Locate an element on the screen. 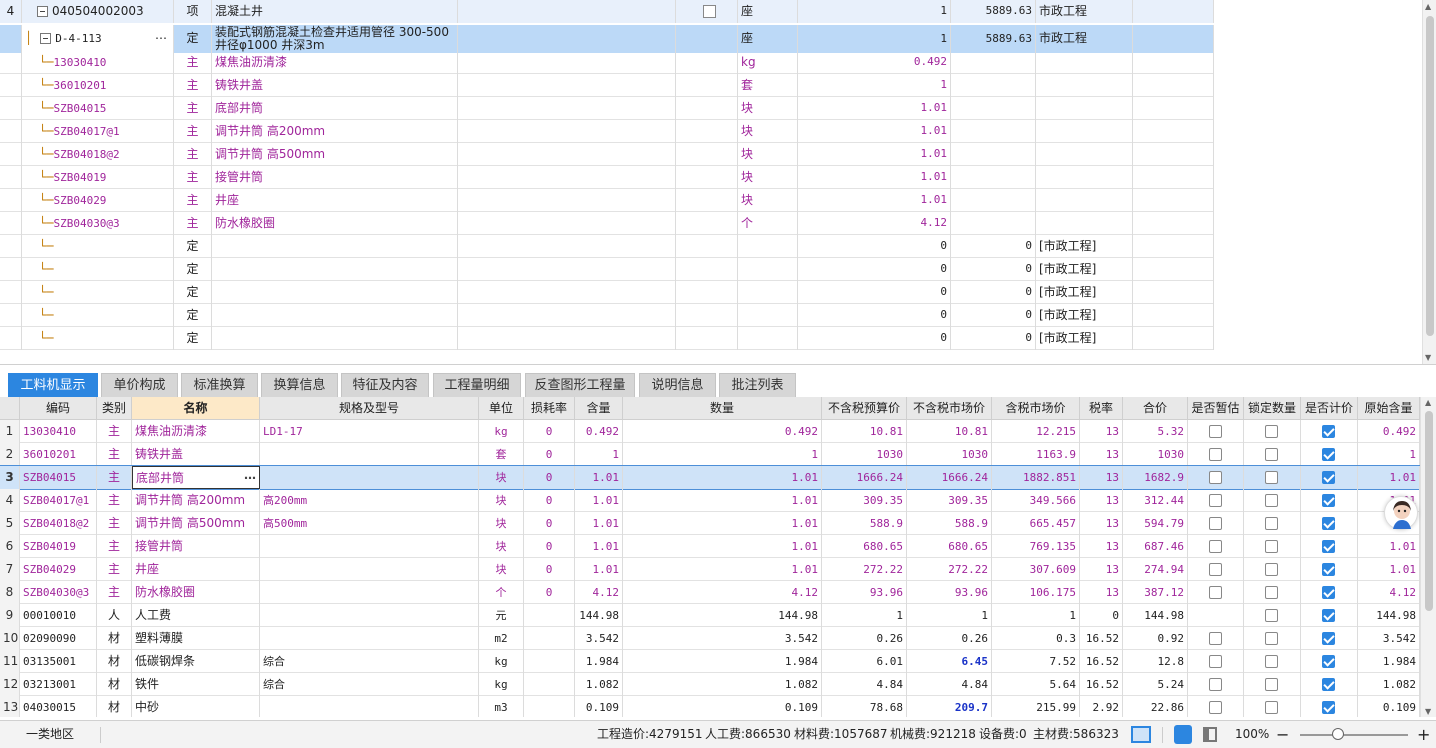 The width and height of the screenshot is (1436, 748). name-cell: 底部井筒 is located at coordinates (335, 108).